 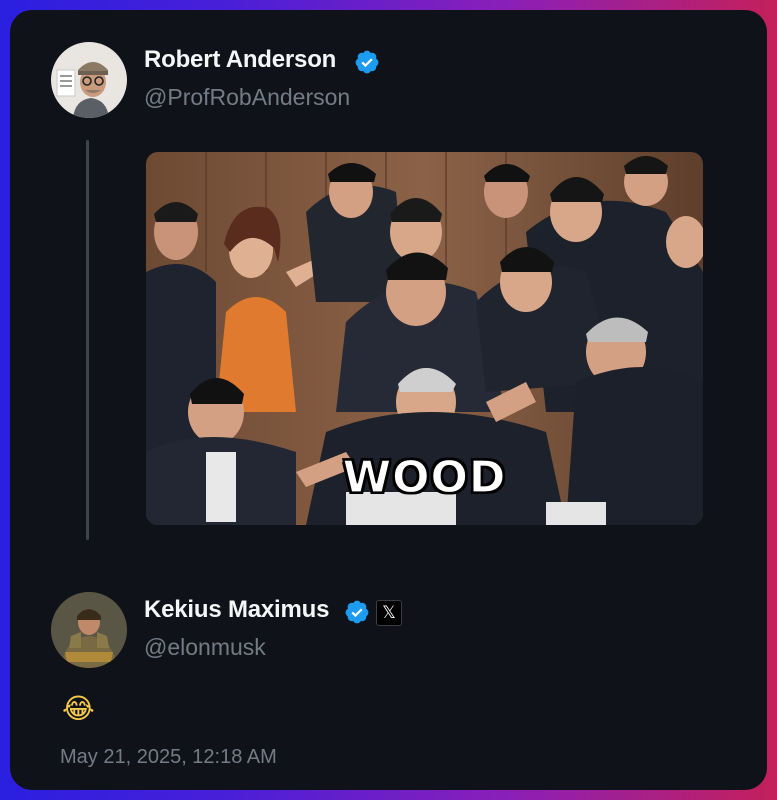 I want to click on author-avatar, so click(x=89, y=80).